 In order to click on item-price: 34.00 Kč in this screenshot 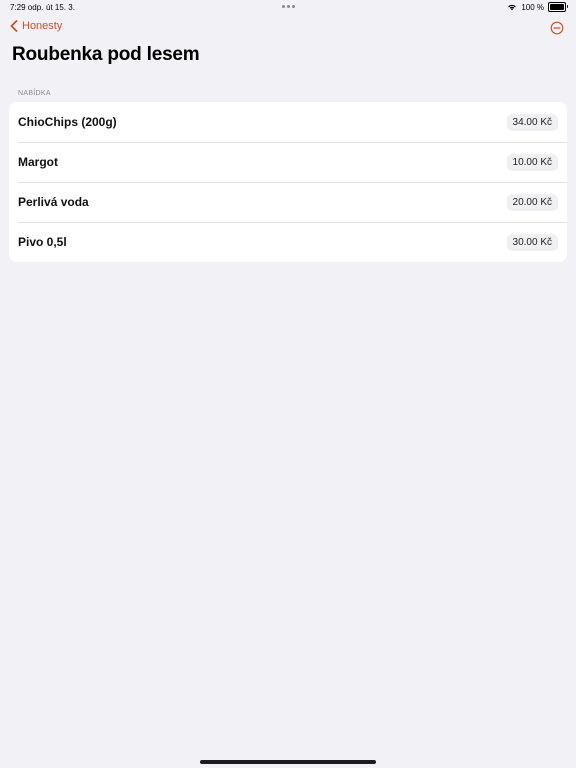, I will do `click(532, 122)`.